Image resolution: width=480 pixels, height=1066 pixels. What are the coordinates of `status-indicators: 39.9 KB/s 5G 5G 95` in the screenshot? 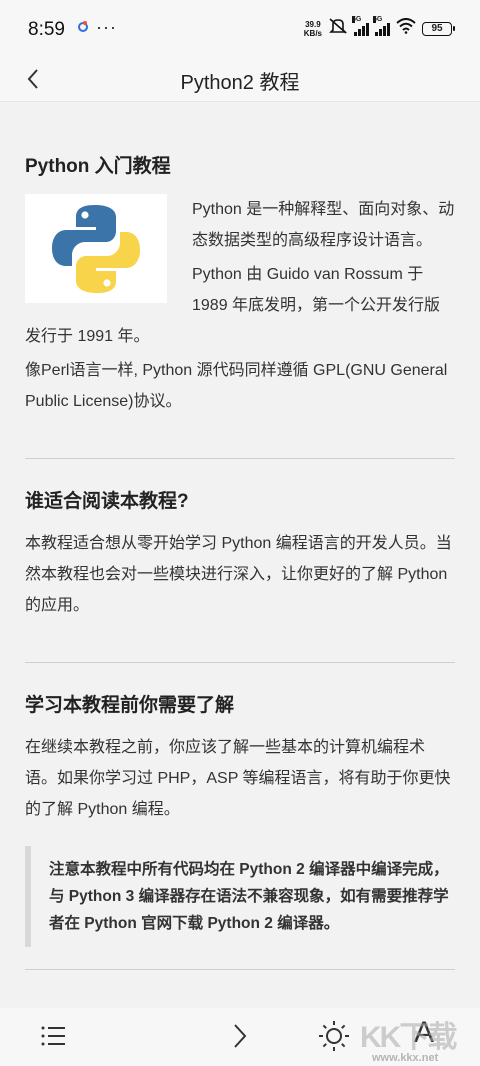 It's located at (379, 27).